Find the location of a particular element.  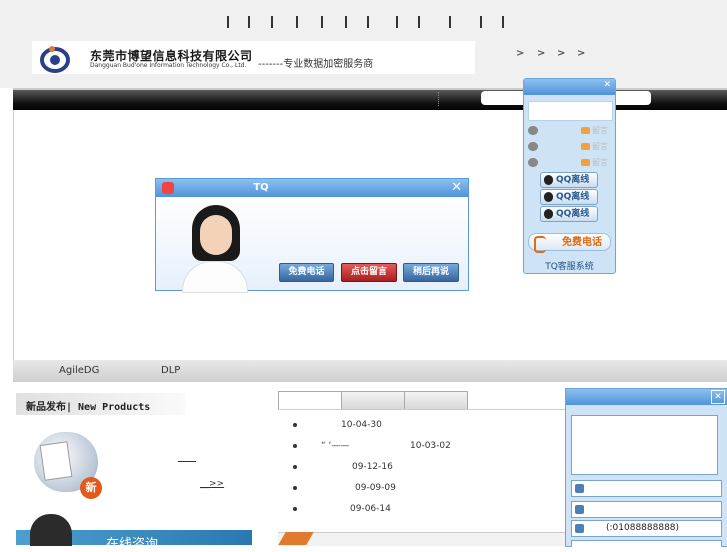

news-title: “ ‘—— is located at coordinates (335, 446).